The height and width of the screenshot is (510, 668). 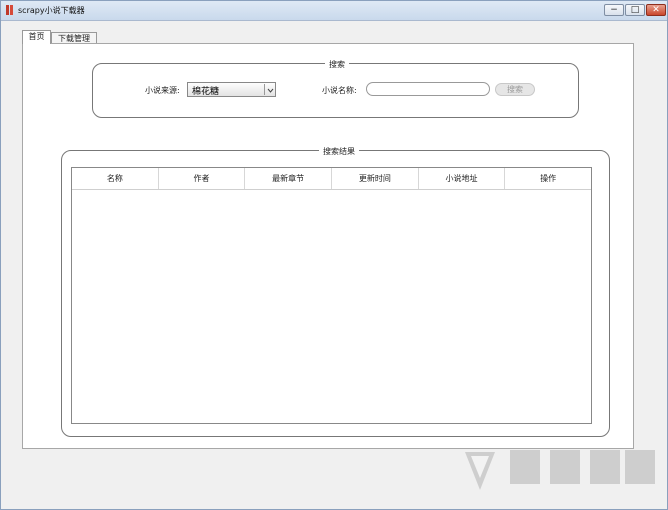 What do you see at coordinates (334, 11) in the screenshot?
I see `title-bar: scrapy小说下载器 − □ ✕` at bounding box center [334, 11].